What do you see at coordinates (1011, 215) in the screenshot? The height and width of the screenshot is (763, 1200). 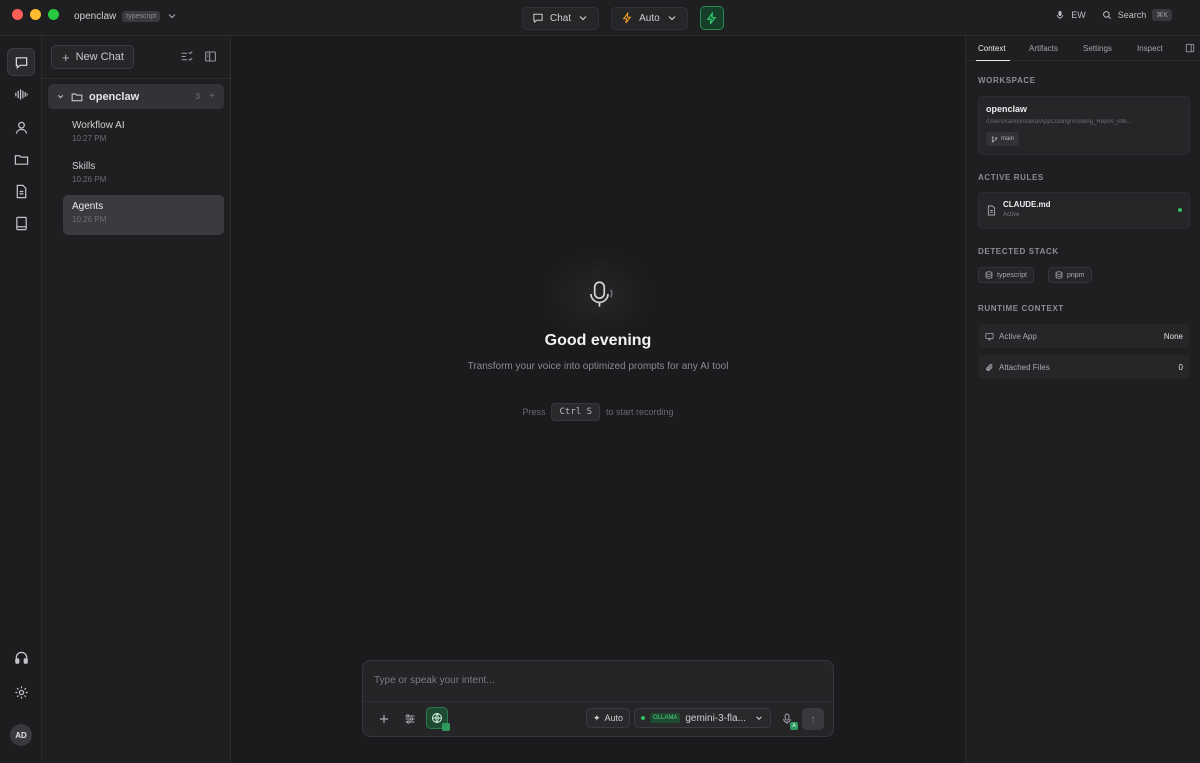 I see `rule-status: Active` at bounding box center [1011, 215].